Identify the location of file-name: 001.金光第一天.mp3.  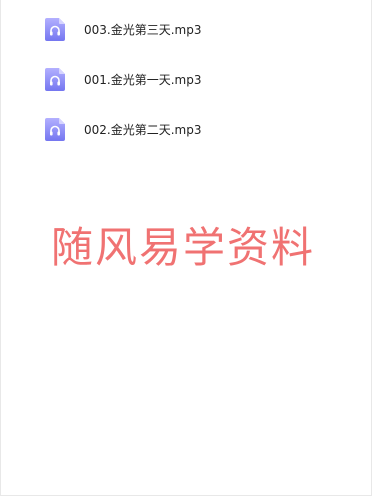
(143, 79).